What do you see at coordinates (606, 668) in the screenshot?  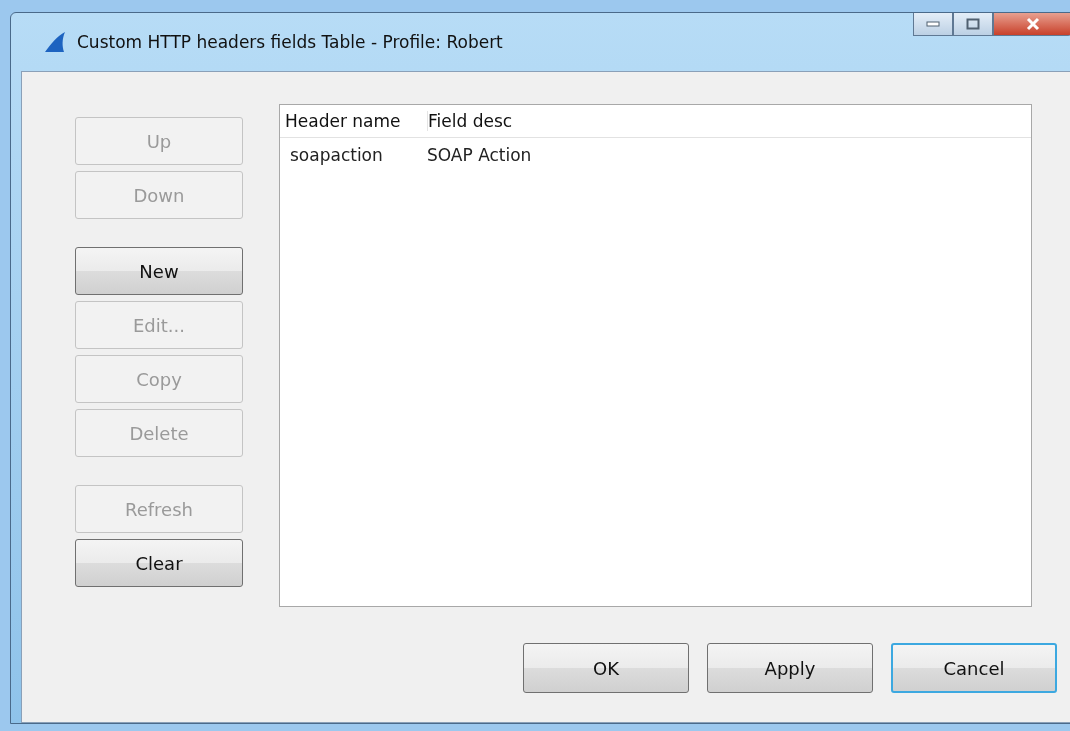 I see `dialog-button: OK` at bounding box center [606, 668].